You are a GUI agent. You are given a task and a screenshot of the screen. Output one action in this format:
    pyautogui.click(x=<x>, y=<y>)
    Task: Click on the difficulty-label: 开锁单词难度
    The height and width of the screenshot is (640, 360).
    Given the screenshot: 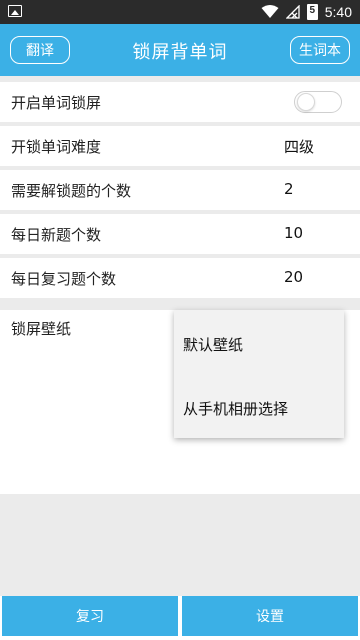 What is the action you would take?
    pyautogui.click(x=56, y=147)
    